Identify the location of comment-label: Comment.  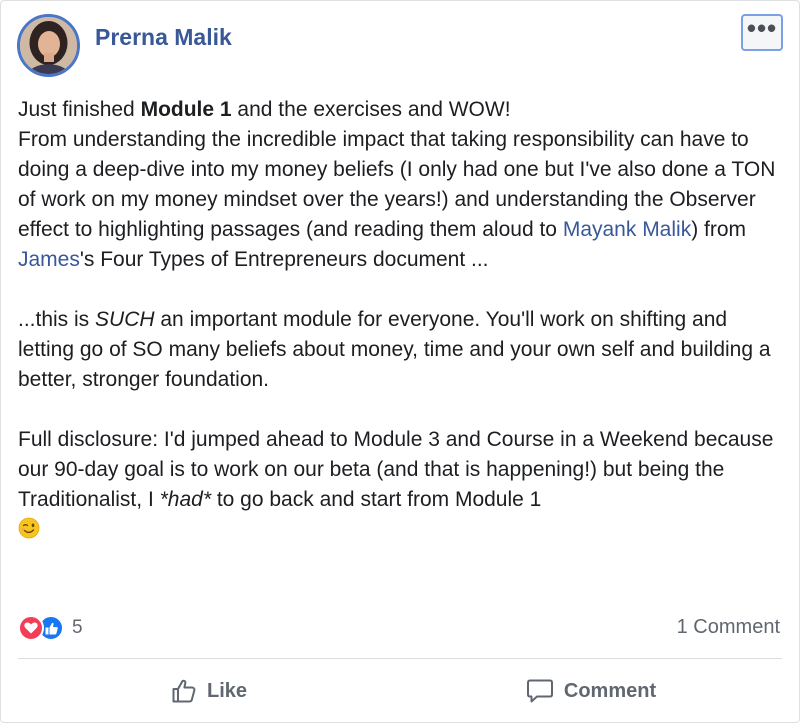
(610, 690).